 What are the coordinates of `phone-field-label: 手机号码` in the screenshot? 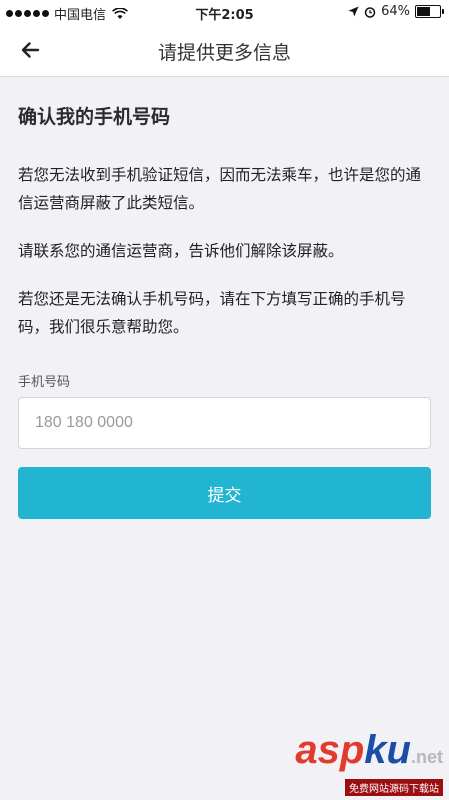 It's located at (44, 382).